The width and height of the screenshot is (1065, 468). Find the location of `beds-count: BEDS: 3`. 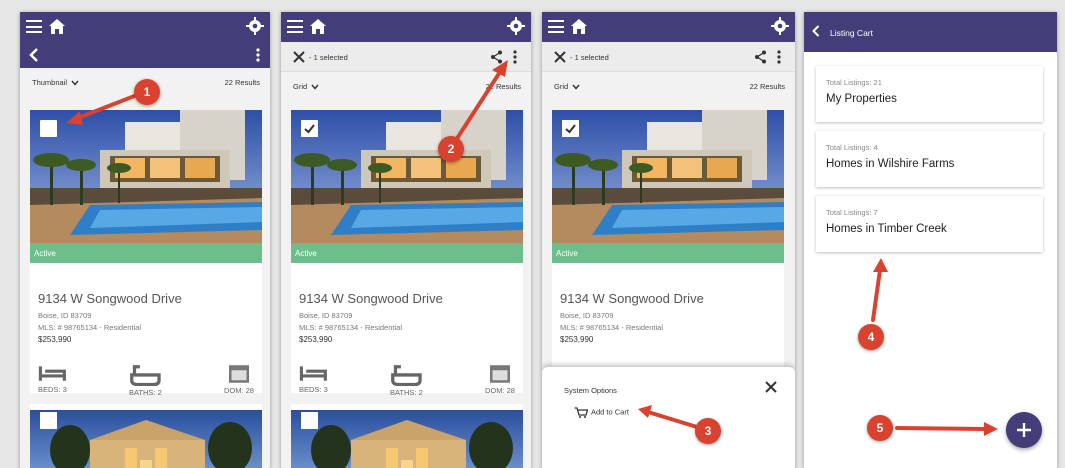

beds-count: BEDS: 3 is located at coordinates (52, 390).